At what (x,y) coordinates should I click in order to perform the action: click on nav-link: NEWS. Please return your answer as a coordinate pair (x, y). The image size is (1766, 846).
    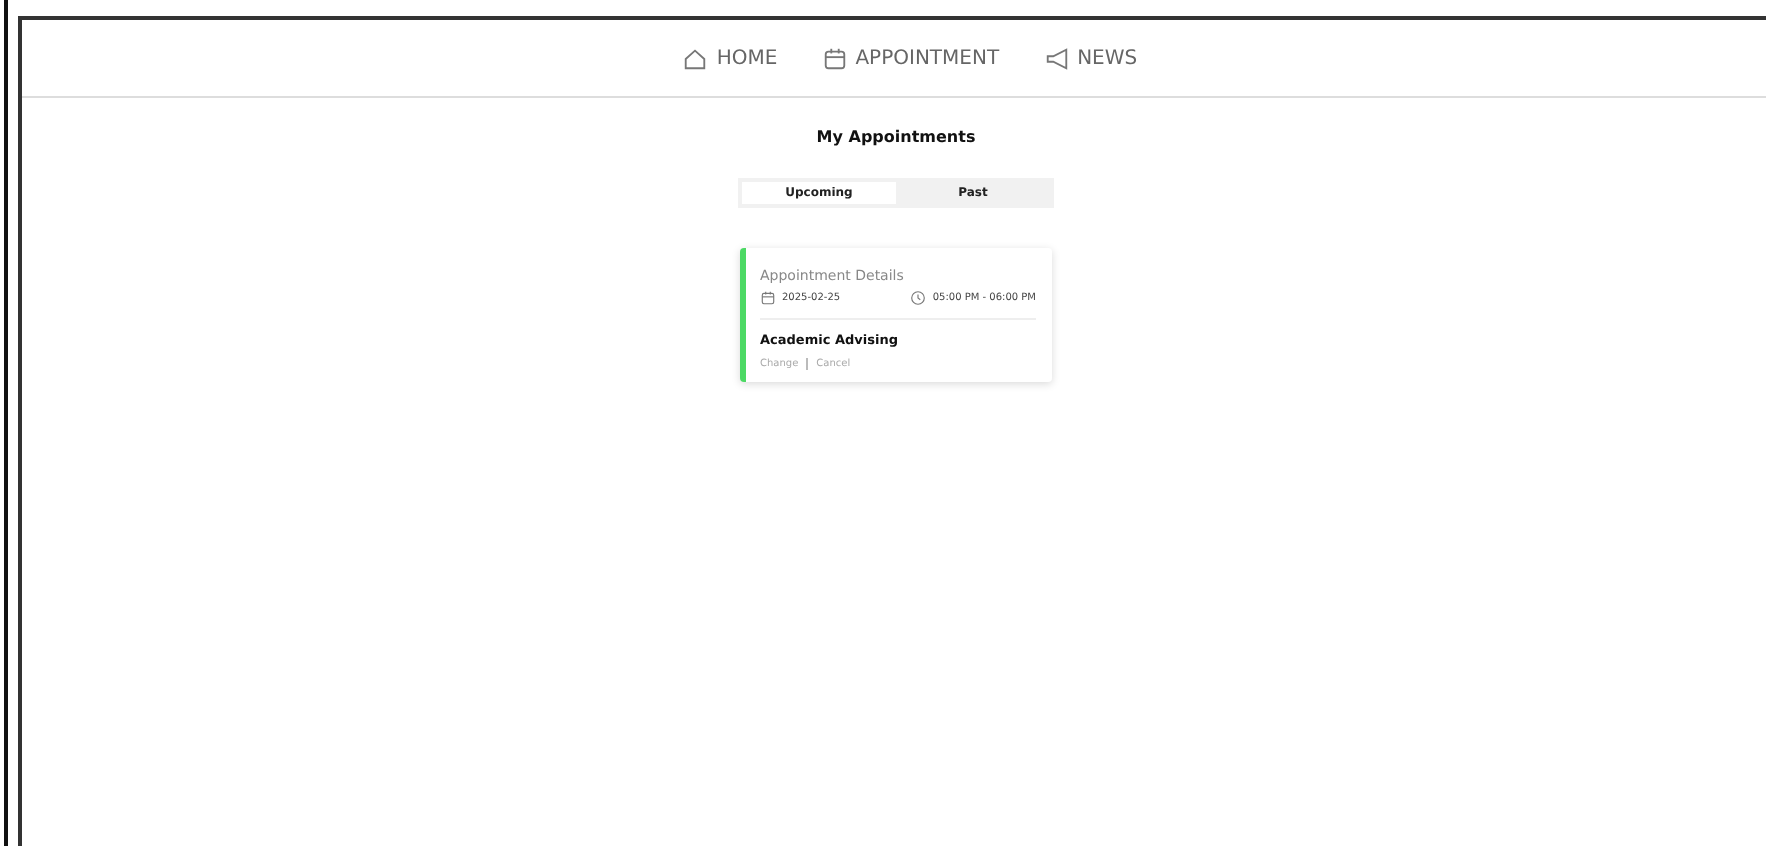
    Looking at the image, I should click on (1090, 58).